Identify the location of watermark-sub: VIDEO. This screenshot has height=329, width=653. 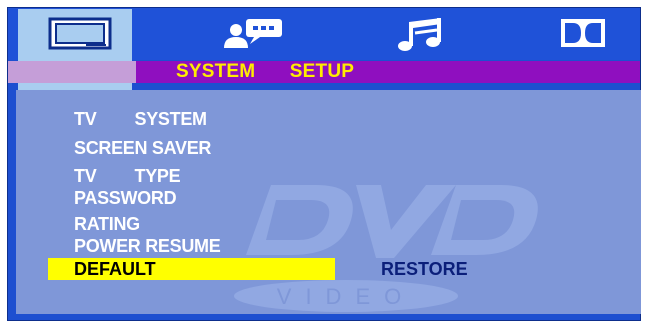
(346, 296).